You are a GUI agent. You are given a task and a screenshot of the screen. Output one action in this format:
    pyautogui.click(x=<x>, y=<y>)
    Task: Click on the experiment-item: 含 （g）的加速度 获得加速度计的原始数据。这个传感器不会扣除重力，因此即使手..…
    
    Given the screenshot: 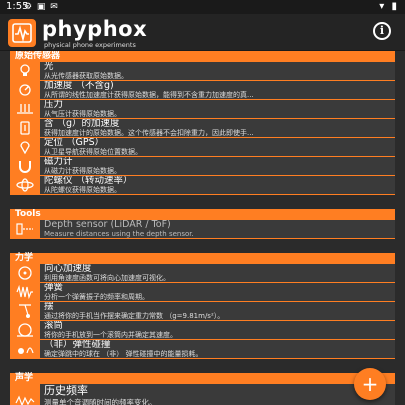 What is the action you would take?
    pyautogui.click(x=202, y=128)
    